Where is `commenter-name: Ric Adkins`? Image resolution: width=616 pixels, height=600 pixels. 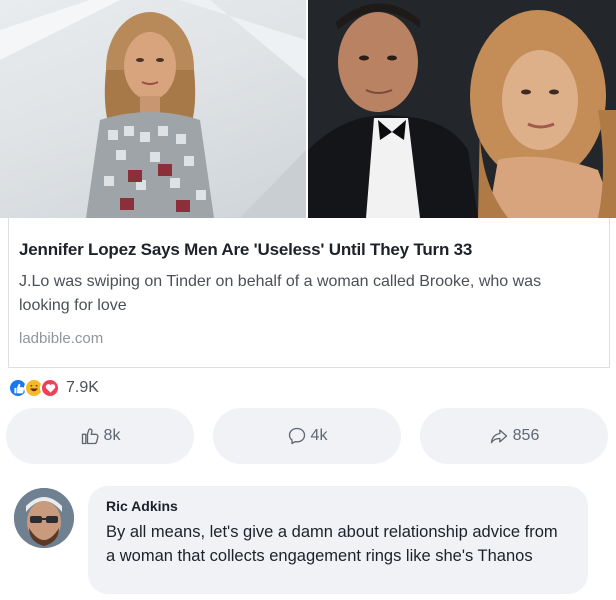
commenter-name: Ric Adkins is located at coordinates (338, 506).